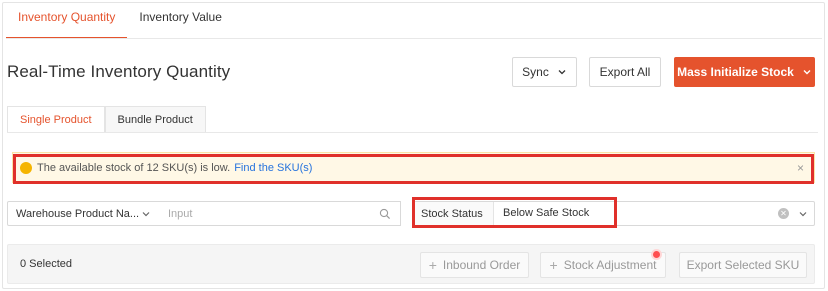 The image size is (828, 291). I want to click on stock-status-value: Below Safe Stock, so click(546, 213).